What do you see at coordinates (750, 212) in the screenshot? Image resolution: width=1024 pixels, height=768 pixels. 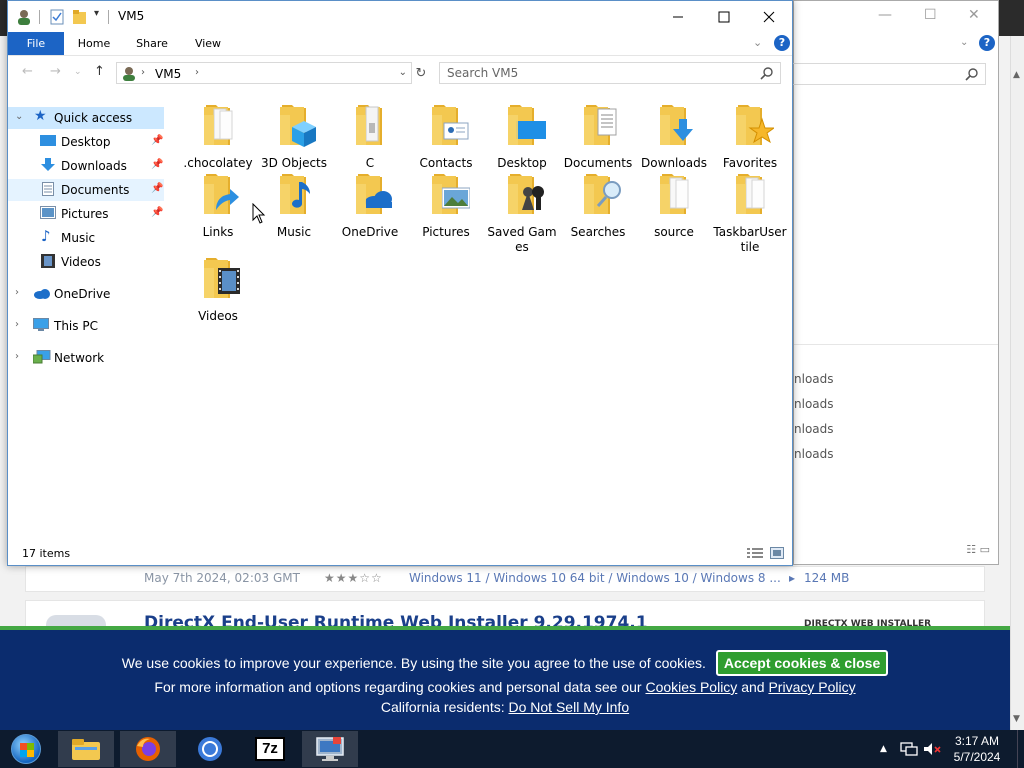 I see `folder-item: TaskbarUsertile` at bounding box center [750, 212].